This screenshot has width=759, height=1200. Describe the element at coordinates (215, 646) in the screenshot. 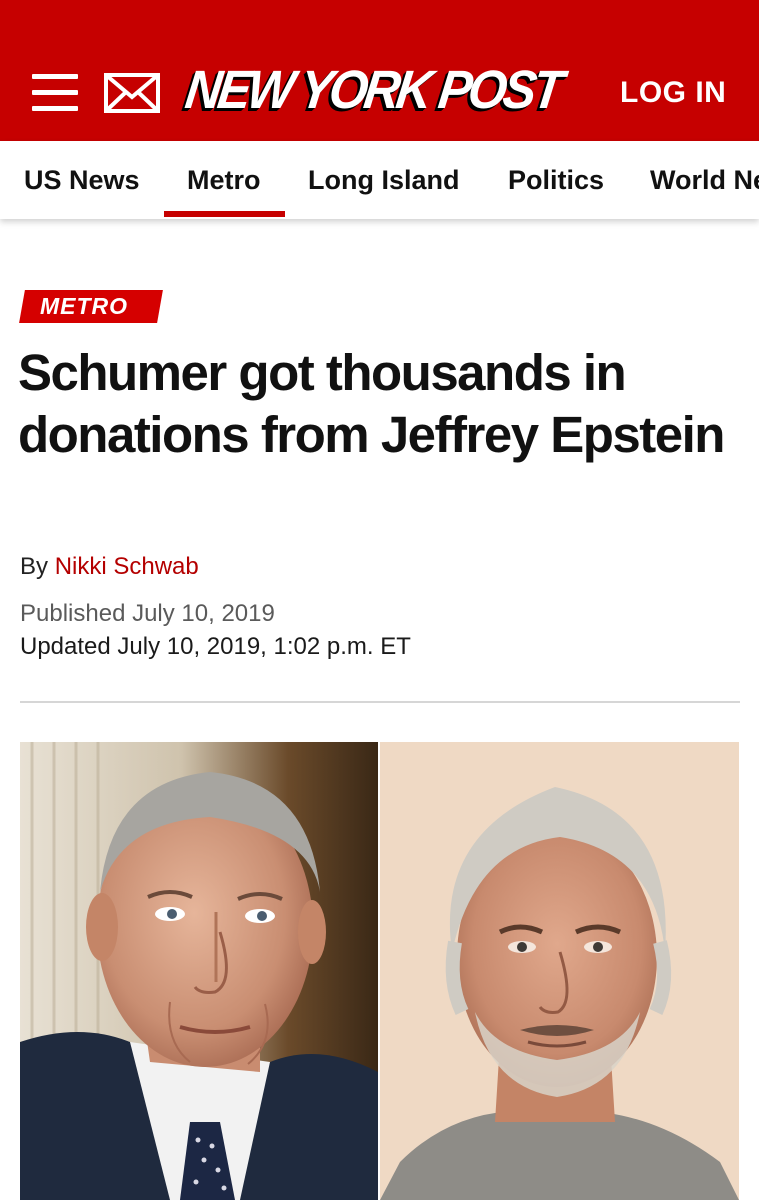

I see `updated-date: Updated July 10, 2019, 1:02 p.m. ET` at that location.